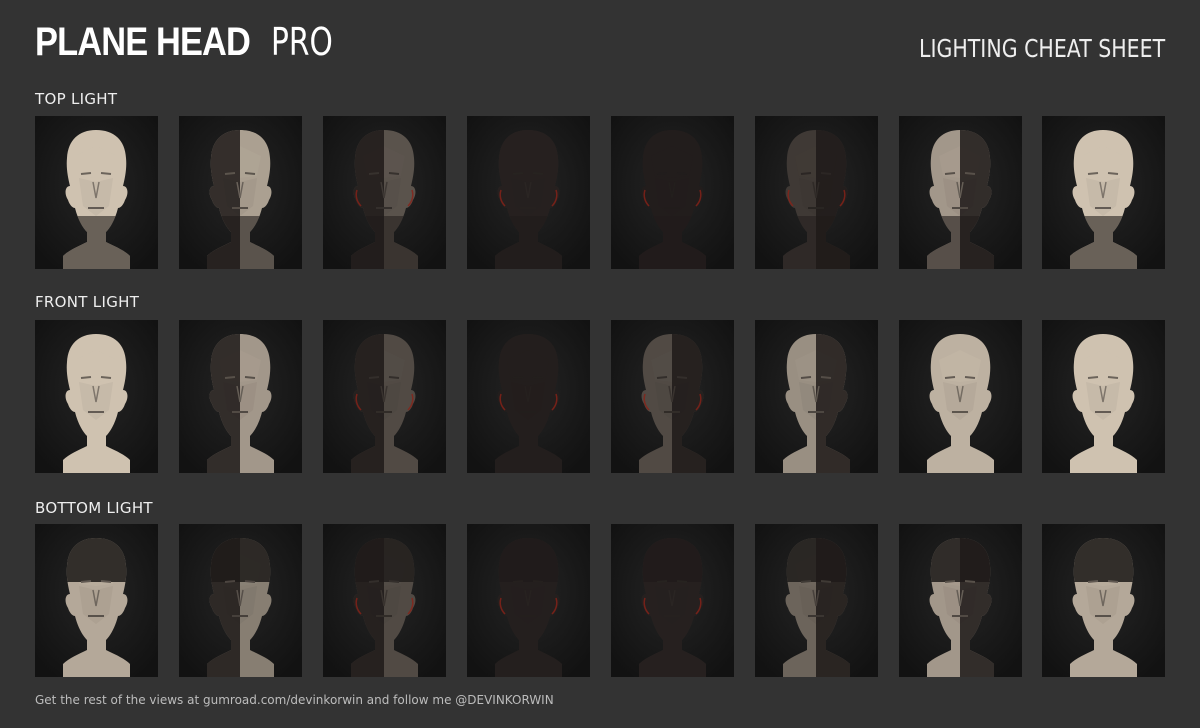  Describe the element at coordinates (1041, 48) in the screenshot. I see `sheet-title: LIGHTING CHEAT SHEET` at that location.